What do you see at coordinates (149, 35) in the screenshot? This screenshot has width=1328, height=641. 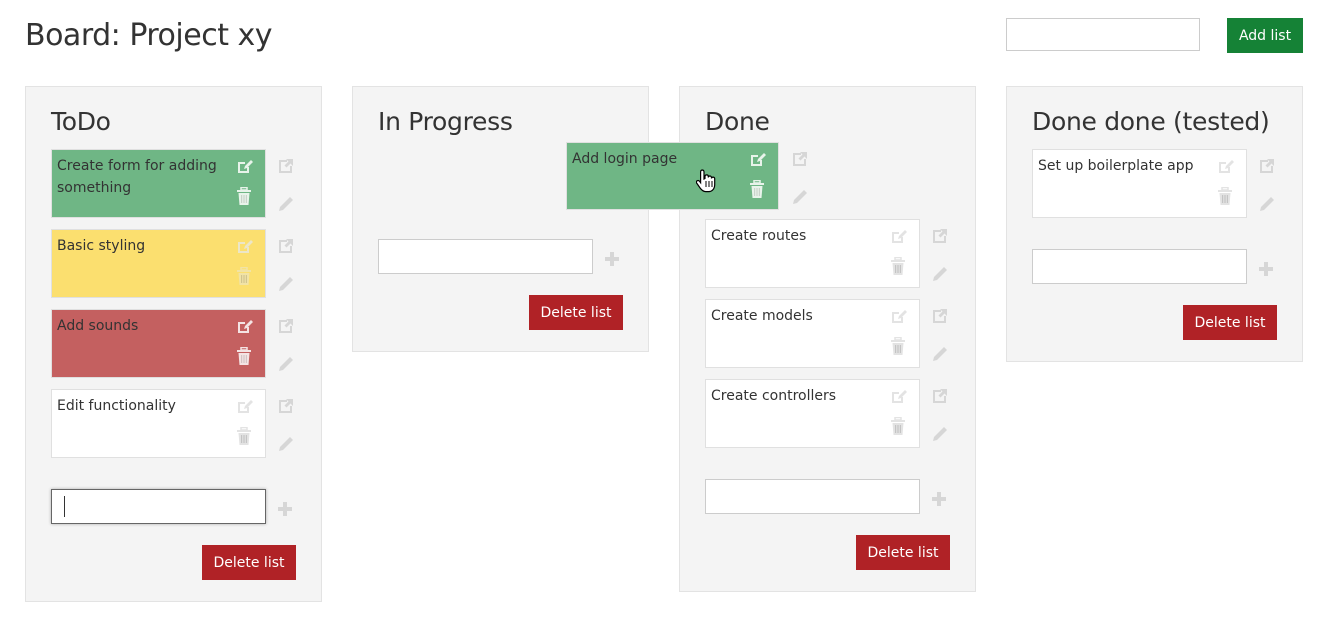 I see `board-title: Board: Project xy` at bounding box center [149, 35].